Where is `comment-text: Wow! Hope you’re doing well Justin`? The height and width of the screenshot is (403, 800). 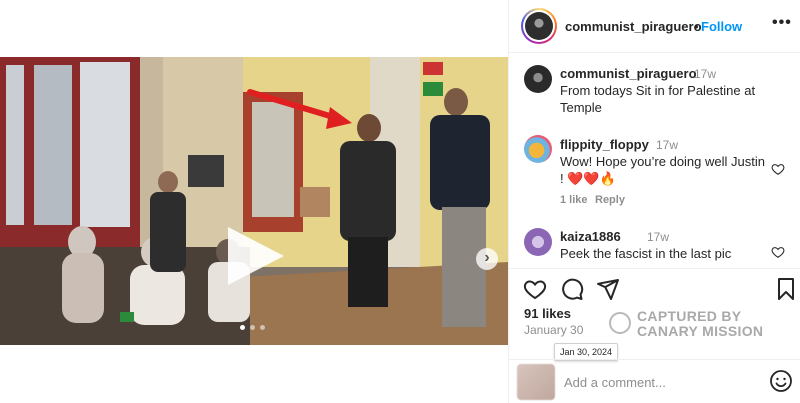 comment-text: Wow! Hope you’re doing well Justin is located at coordinates (662, 161).